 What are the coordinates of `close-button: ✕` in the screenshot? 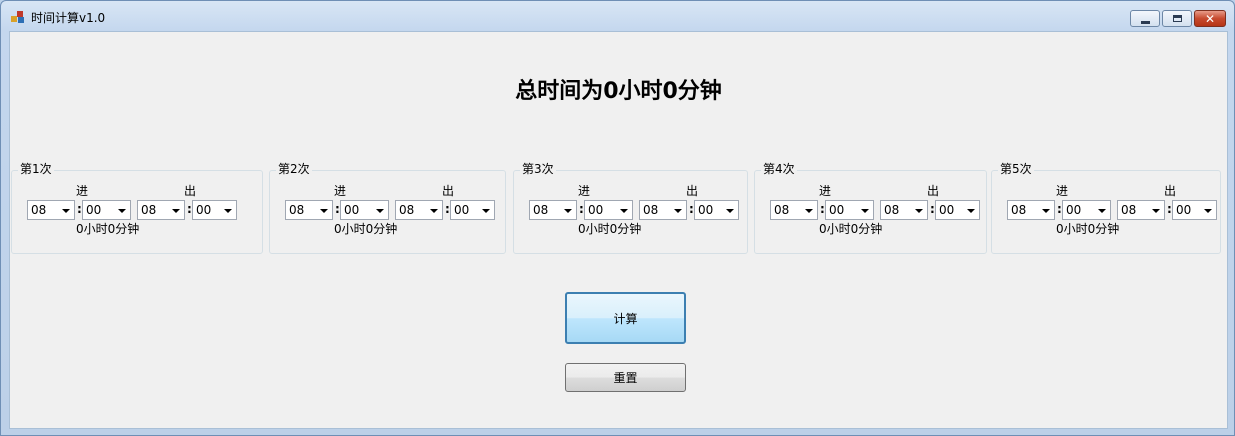 It's located at (1210, 18).